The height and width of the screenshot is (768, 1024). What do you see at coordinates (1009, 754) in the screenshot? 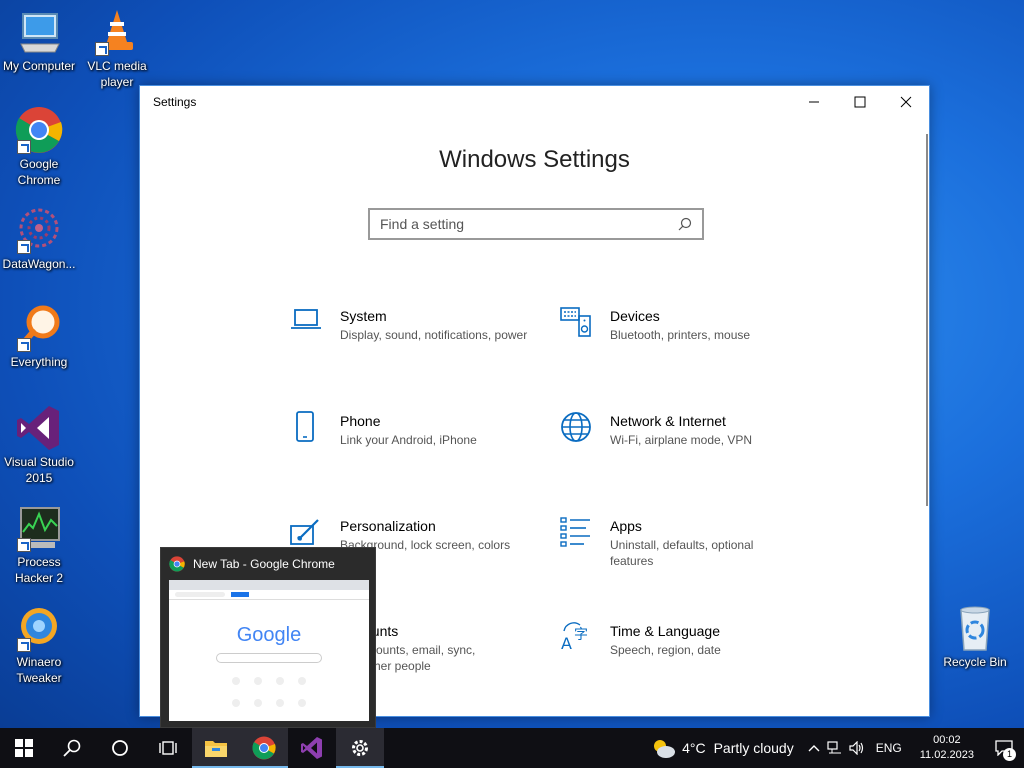
I see `notification-badge: 1` at bounding box center [1009, 754].